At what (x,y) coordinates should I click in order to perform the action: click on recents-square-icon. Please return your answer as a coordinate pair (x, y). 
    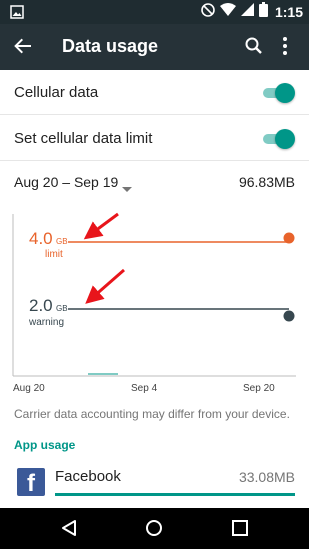
    Looking at the image, I should click on (240, 530).